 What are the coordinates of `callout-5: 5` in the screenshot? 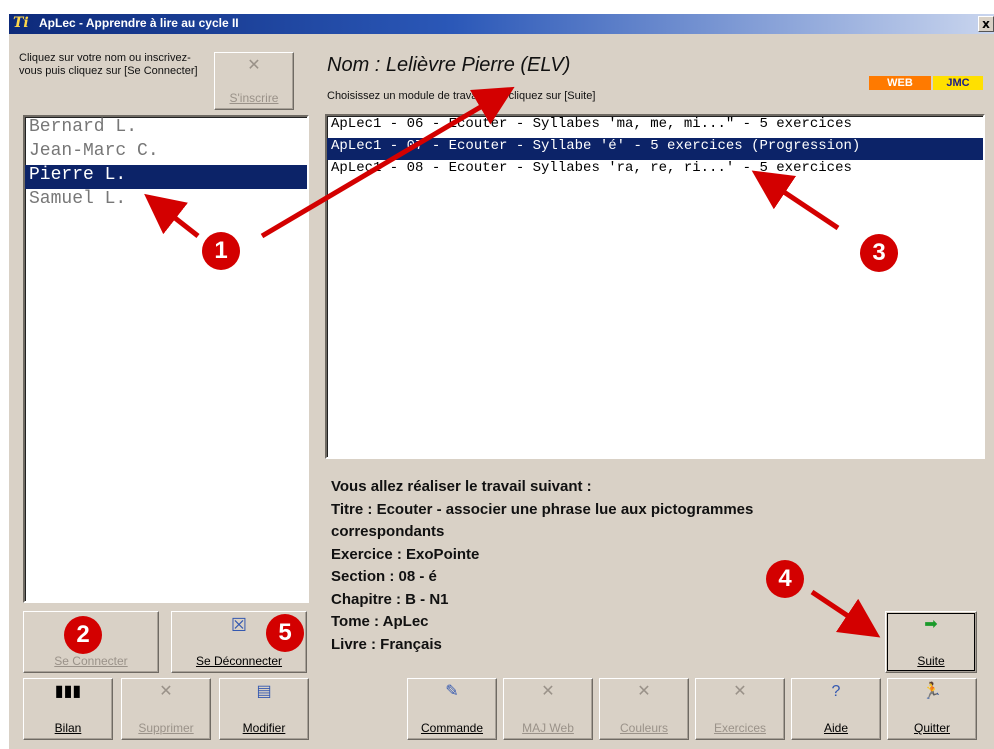 It's located at (285, 633).